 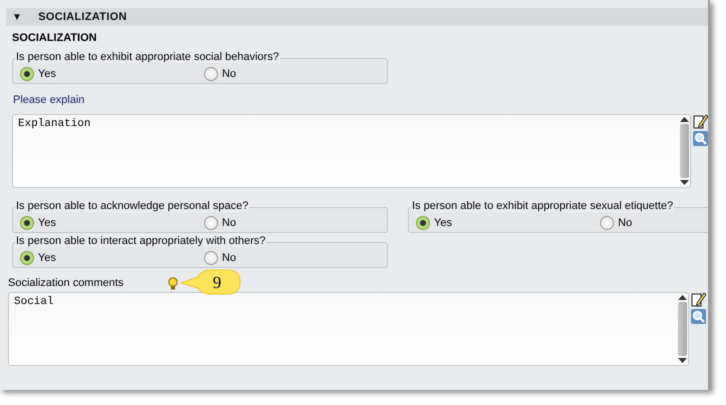 What do you see at coordinates (140, 241) in the screenshot?
I see `question-label: Is person able to interact appropriately with others?` at bounding box center [140, 241].